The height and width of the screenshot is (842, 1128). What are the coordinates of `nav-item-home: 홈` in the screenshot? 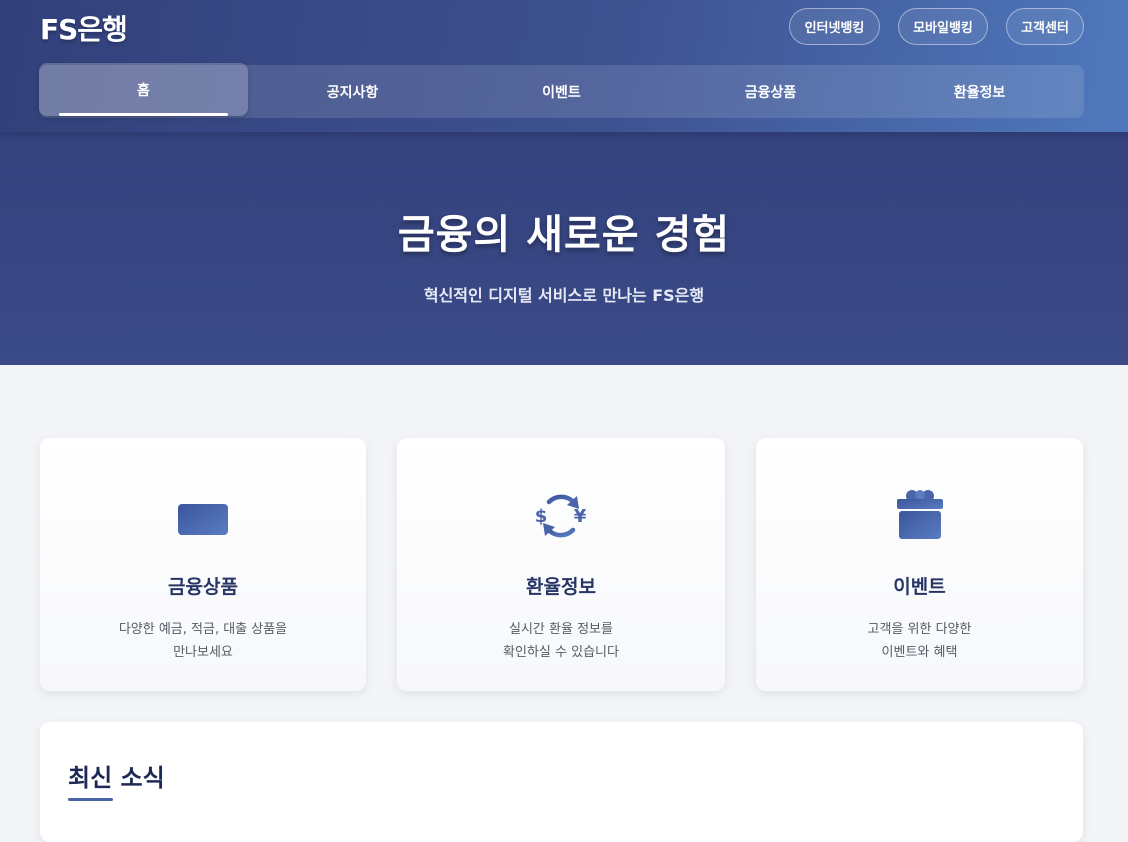 It's located at (143, 89).